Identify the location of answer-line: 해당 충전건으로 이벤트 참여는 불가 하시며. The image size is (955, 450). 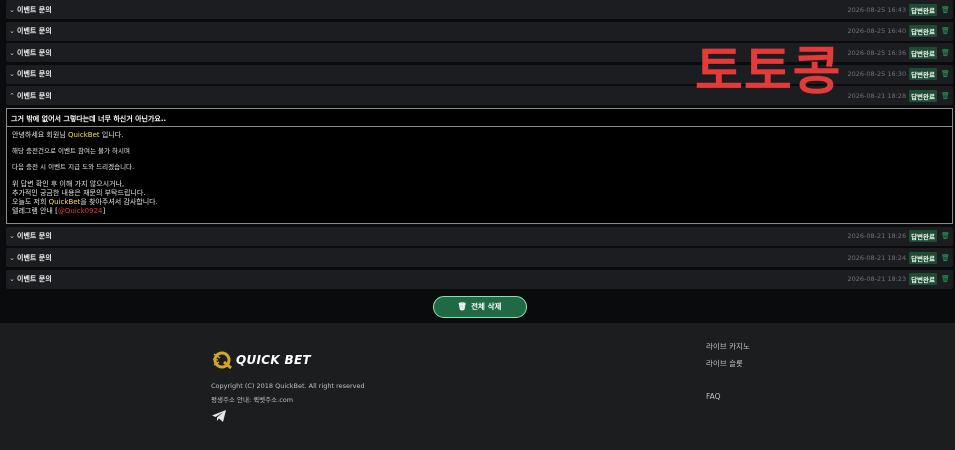
(71, 150).